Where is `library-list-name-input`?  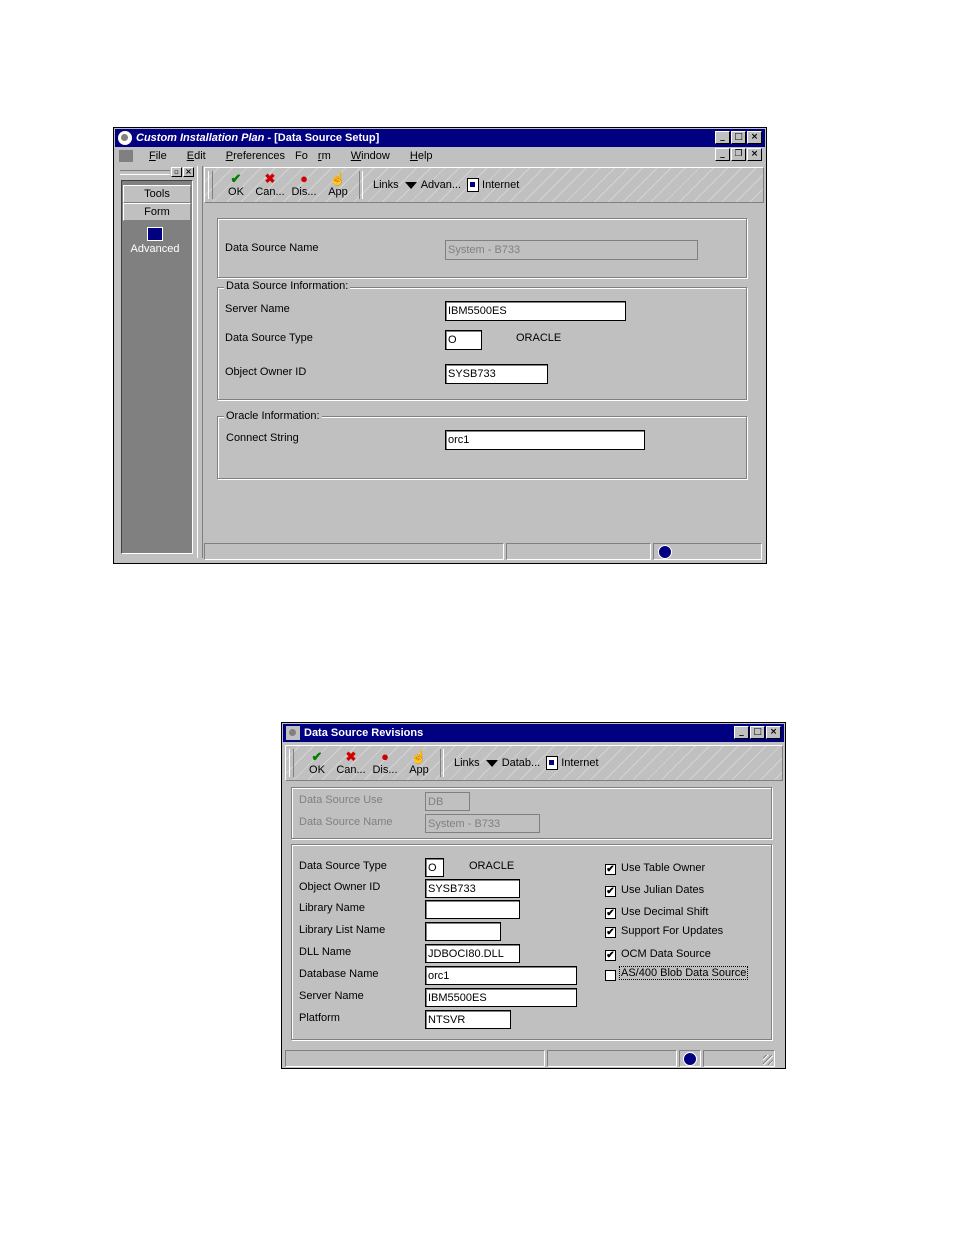 library-list-name-input is located at coordinates (463, 931).